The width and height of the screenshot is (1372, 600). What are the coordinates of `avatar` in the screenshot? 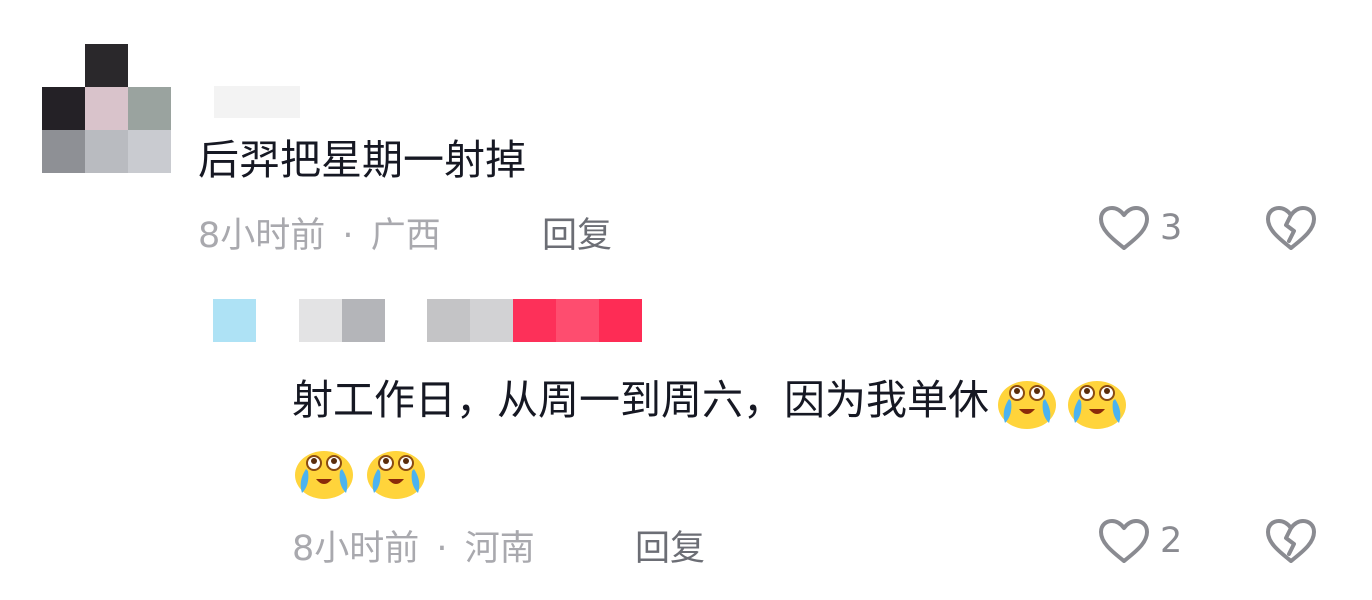 It's located at (106, 108).